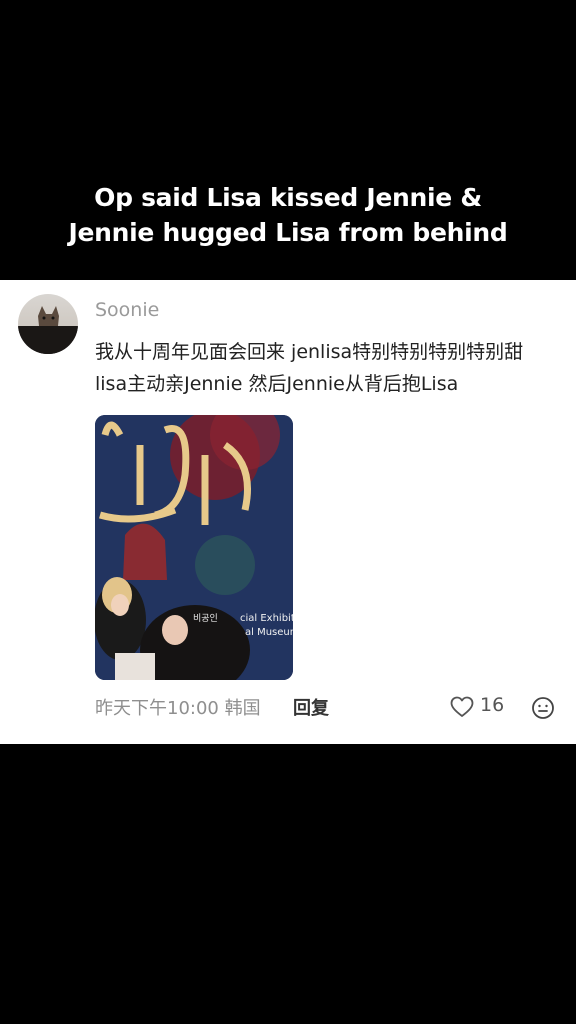 The width and height of the screenshot is (576, 1024). Describe the element at coordinates (178, 708) in the screenshot. I see `comment-timestamp: 昨天下午10:00 韩国` at that location.